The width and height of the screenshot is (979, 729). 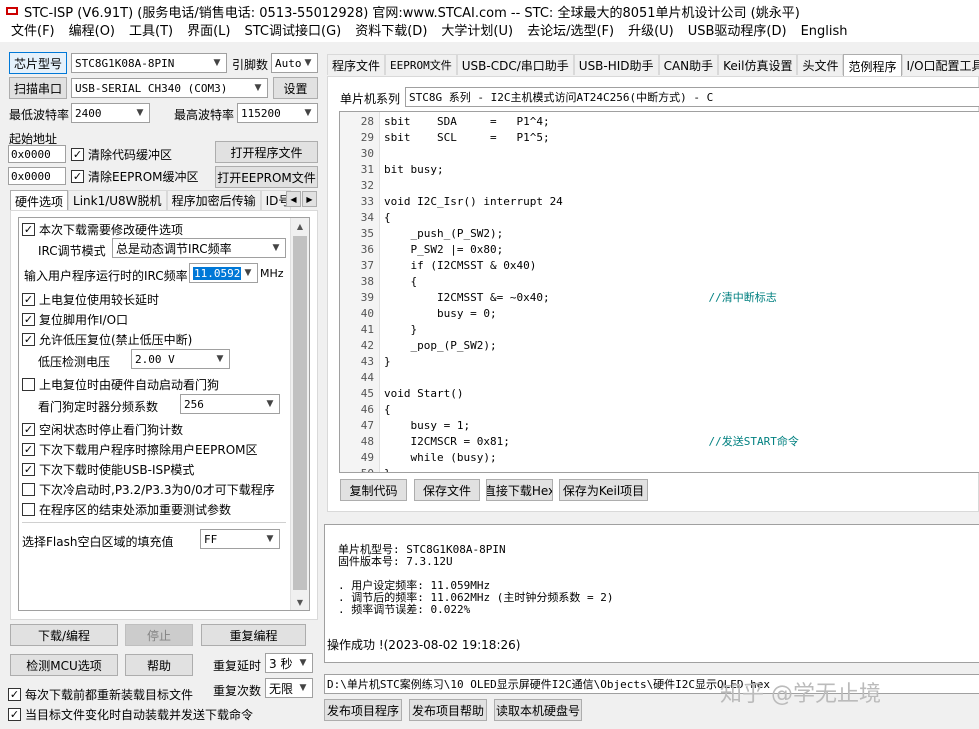 What do you see at coordinates (659, 138) in the screenshot?
I see `code-line: 29 sbit SCL = P1^5;` at bounding box center [659, 138].